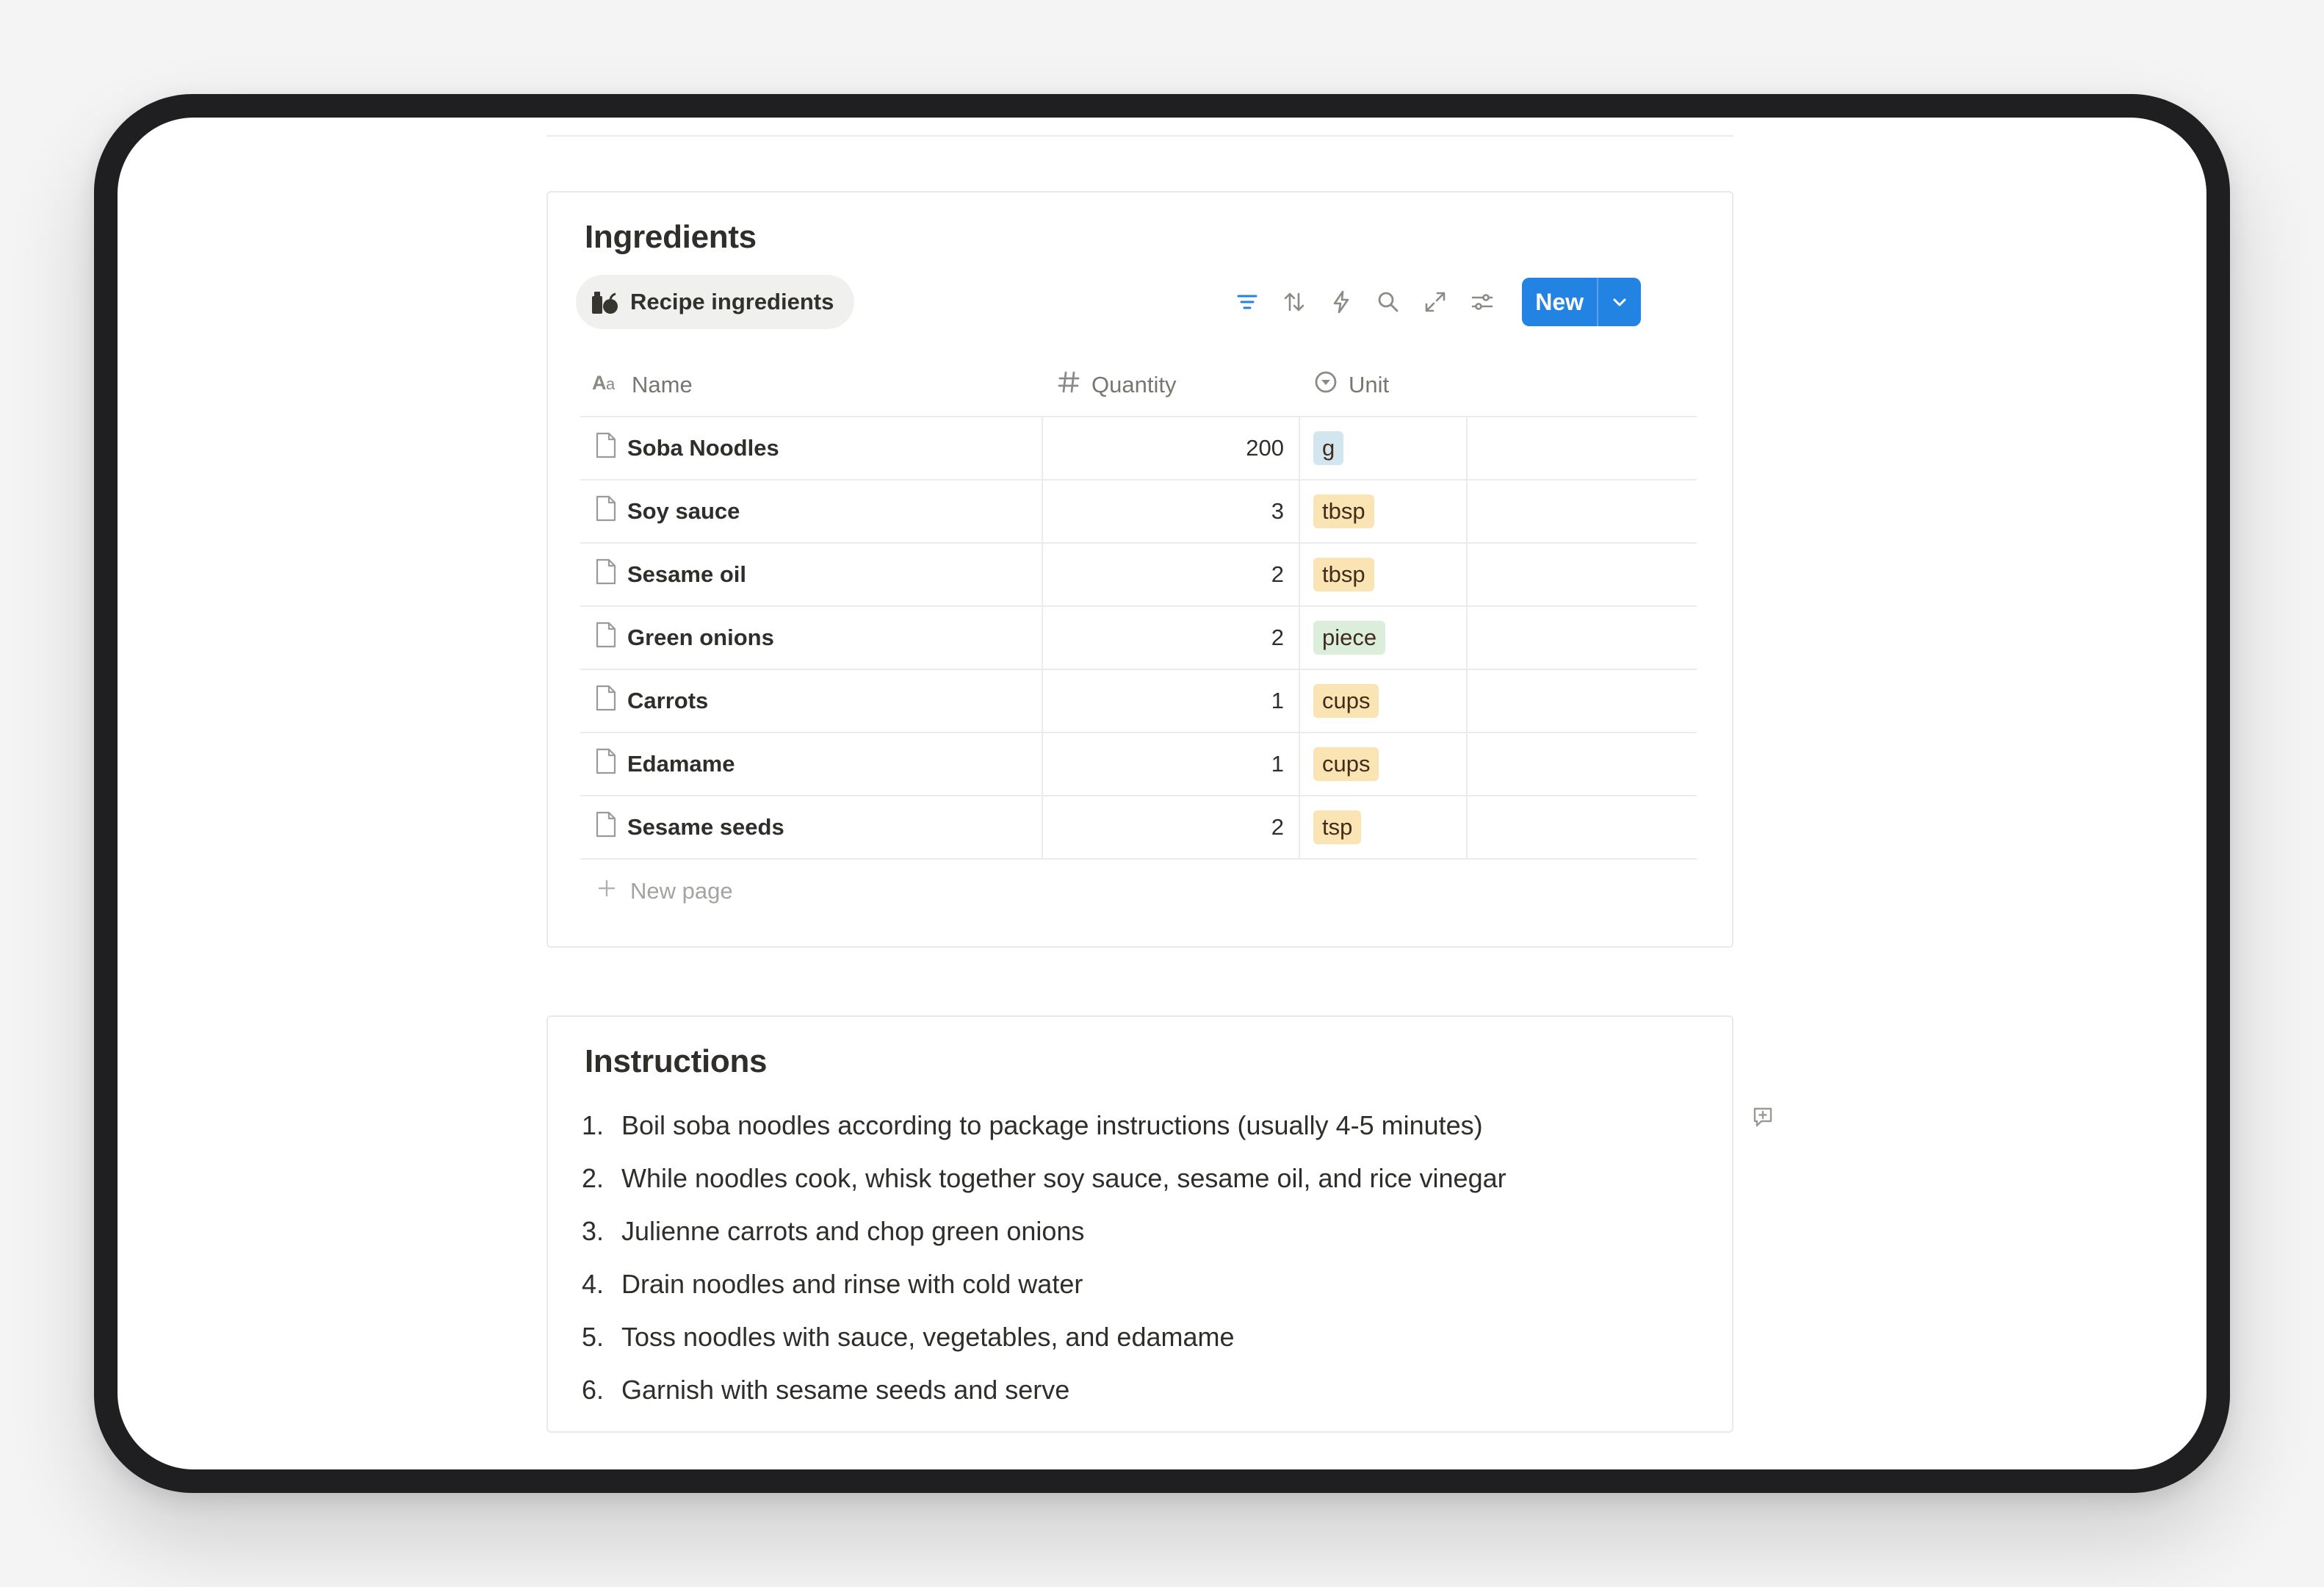  Describe the element at coordinates (811, 764) in the screenshot. I see `name-cell: Edamame` at that location.